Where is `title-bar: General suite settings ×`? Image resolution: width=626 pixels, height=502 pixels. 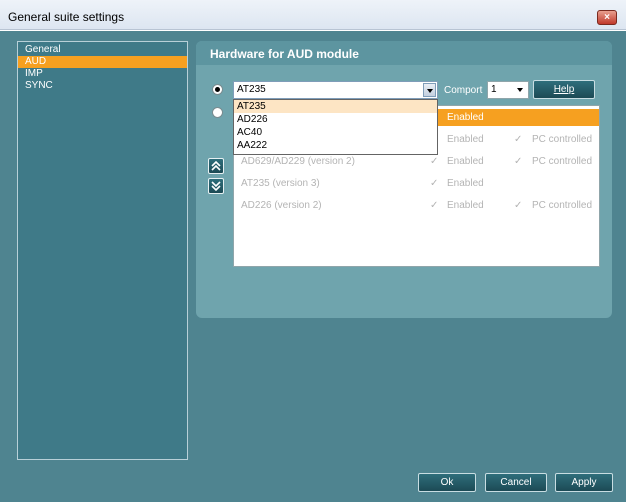
title-bar: General suite settings × is located at coordinates (313, 15).